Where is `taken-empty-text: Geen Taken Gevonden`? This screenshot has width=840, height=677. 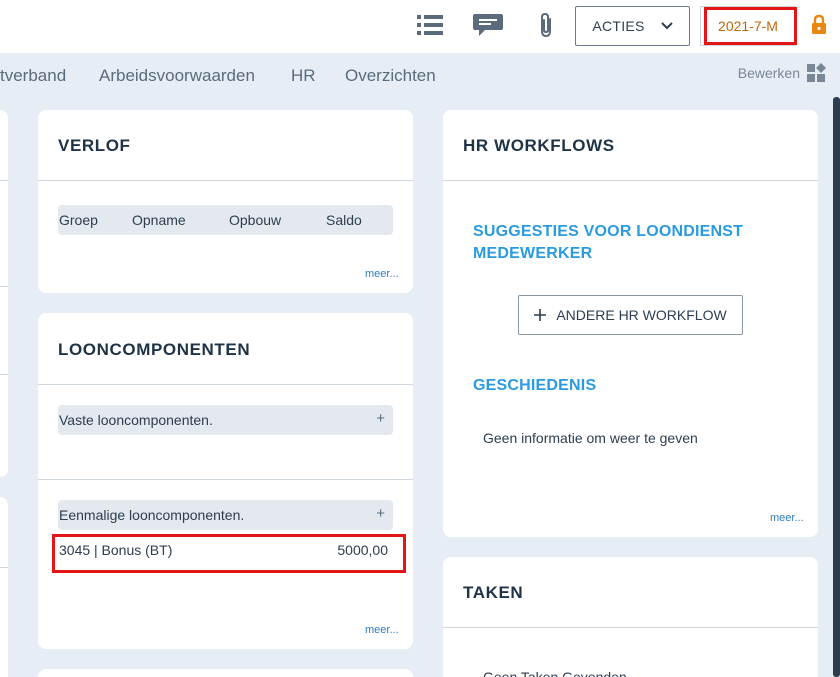
taken-empty-text: Geen Taken Gevonden is located at coordinates (555, 673).